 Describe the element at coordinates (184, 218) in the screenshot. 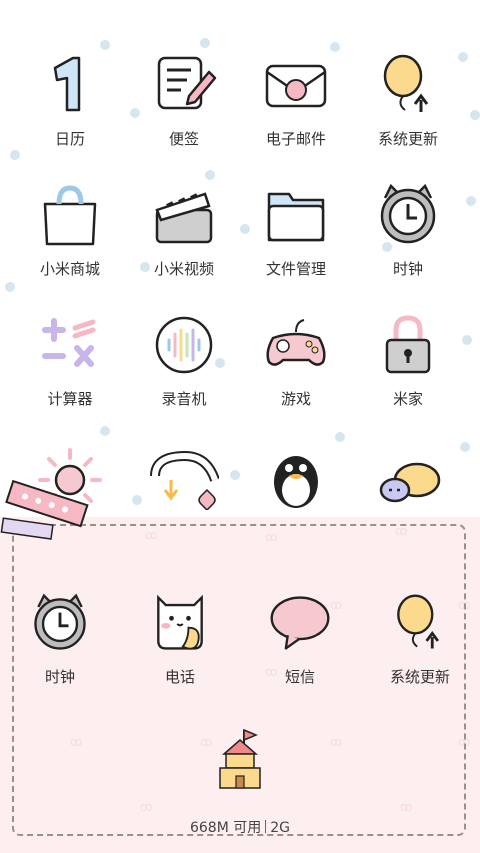

I see `clapperboard-icon` at that location.